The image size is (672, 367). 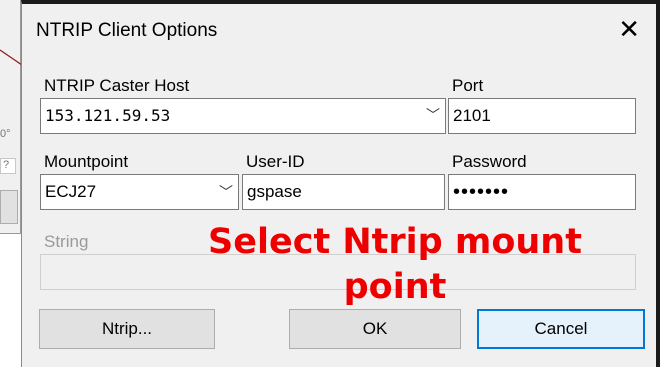 What do you see at coordinates (5, 134) in the screenshot?
I see `background-text-fragment: 0°` at bounding box center [5, 134].